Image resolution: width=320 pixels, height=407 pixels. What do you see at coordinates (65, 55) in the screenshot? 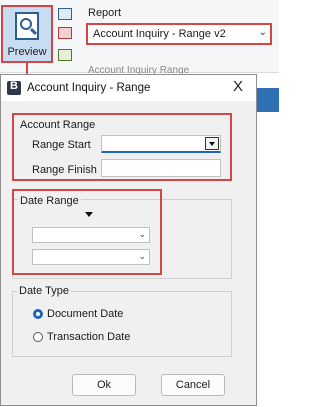
I see `settings-icon` at bounding box center [65, 55].